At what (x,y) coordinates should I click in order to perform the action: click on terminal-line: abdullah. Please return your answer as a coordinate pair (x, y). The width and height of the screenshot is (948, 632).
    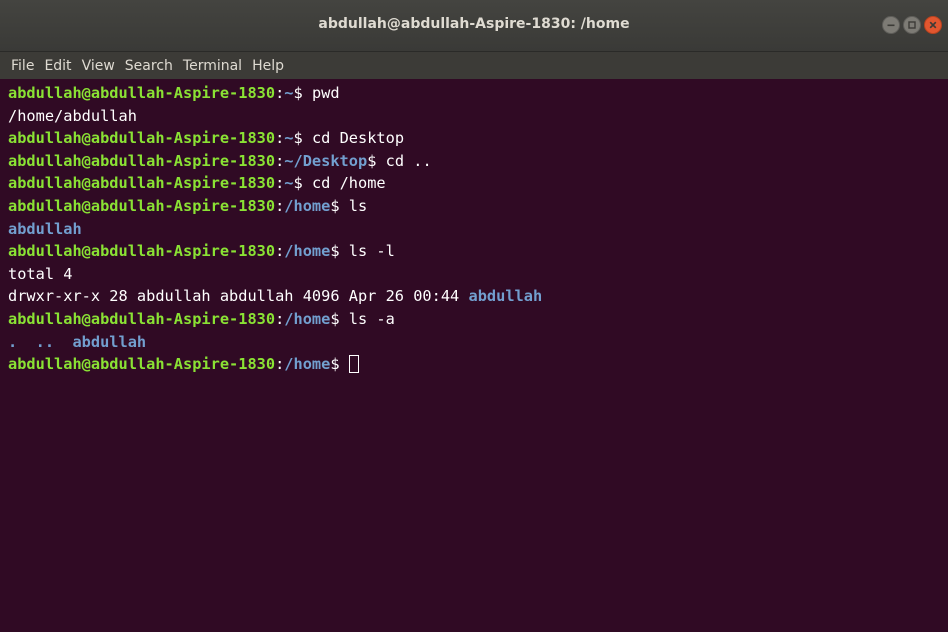
    Looking at the image, I should click on (478, 229).